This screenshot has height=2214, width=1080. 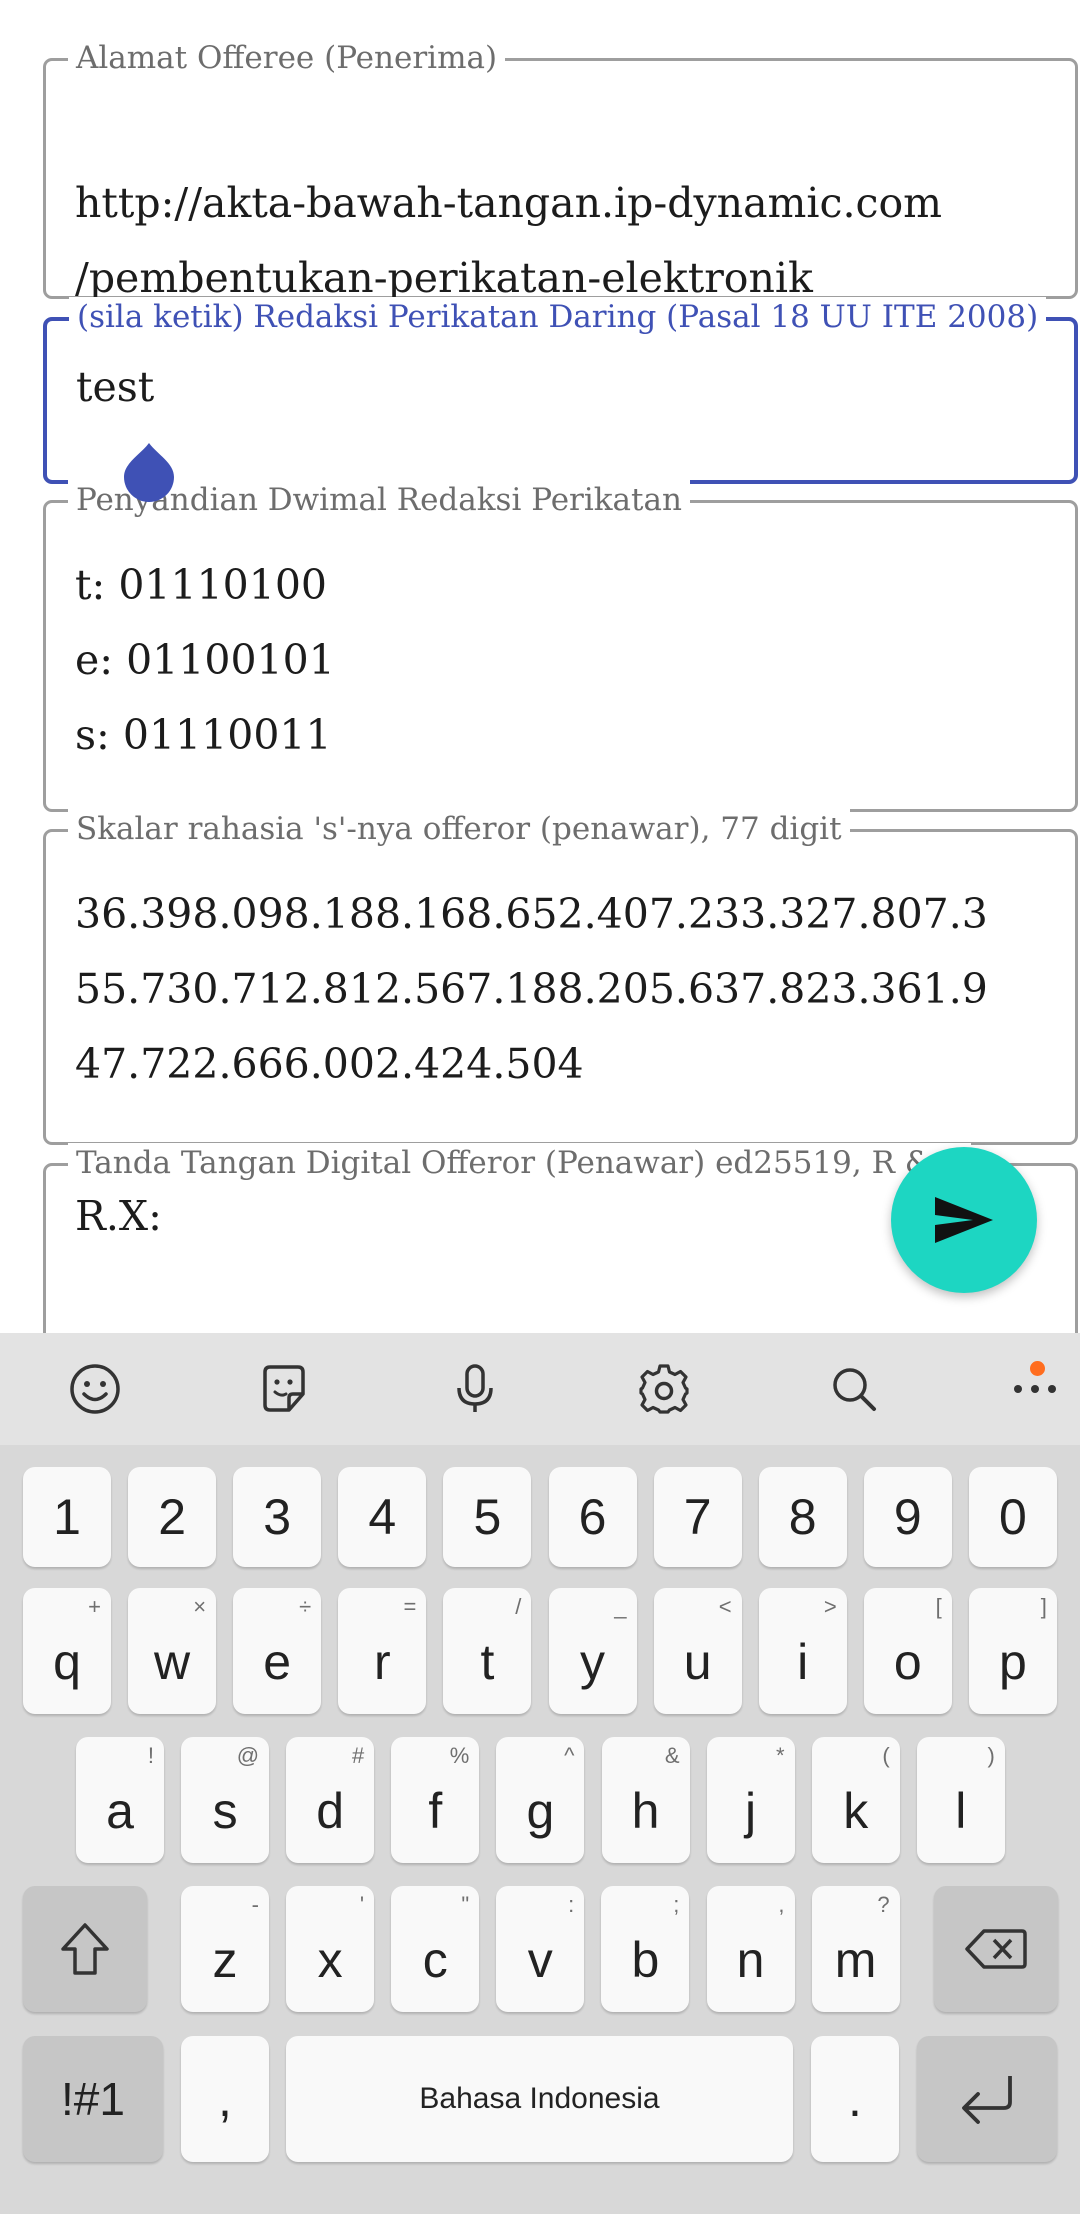 I want to click on key-5: 5, so click(x=487, y=1517).